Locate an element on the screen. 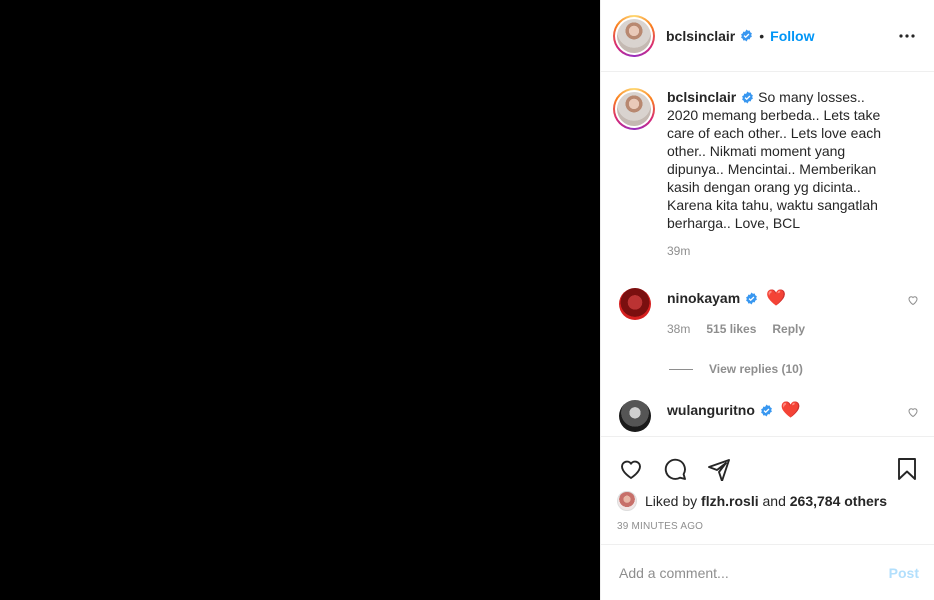 This screenshot has width=934, height=600. comment-username: ninokayam is located at coordinates (703, 298).